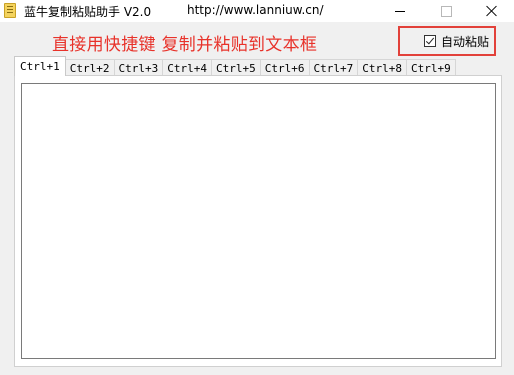 This screenshot has height=375, width=514. I want to click on tab-ctrl-5: Ctrl+5, so click(236, 67).